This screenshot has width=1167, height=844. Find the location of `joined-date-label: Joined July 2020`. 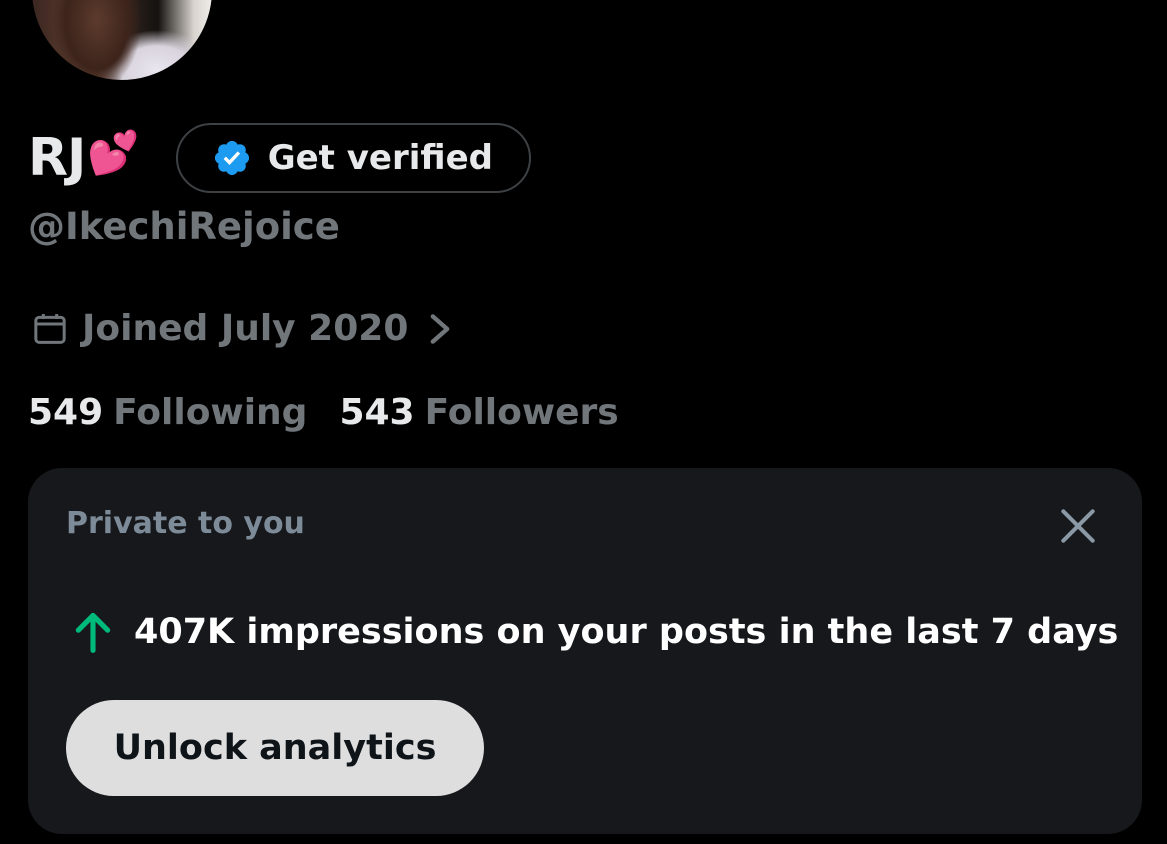

joined-date-label: Joined July 2020 is located at coordinates (245, 328).